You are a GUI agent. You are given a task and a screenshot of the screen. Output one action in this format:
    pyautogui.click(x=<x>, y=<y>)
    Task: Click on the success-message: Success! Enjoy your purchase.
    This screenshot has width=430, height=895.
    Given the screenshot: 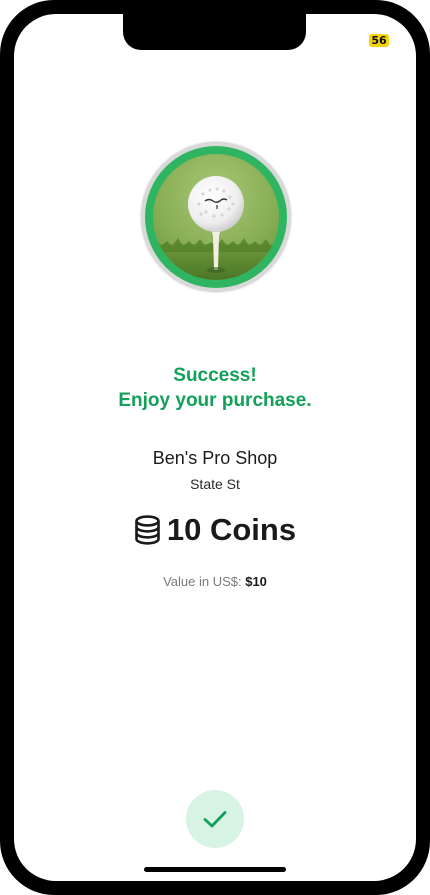 What is the action you would take?
    pyautogui.click(x=215, y=388)
    